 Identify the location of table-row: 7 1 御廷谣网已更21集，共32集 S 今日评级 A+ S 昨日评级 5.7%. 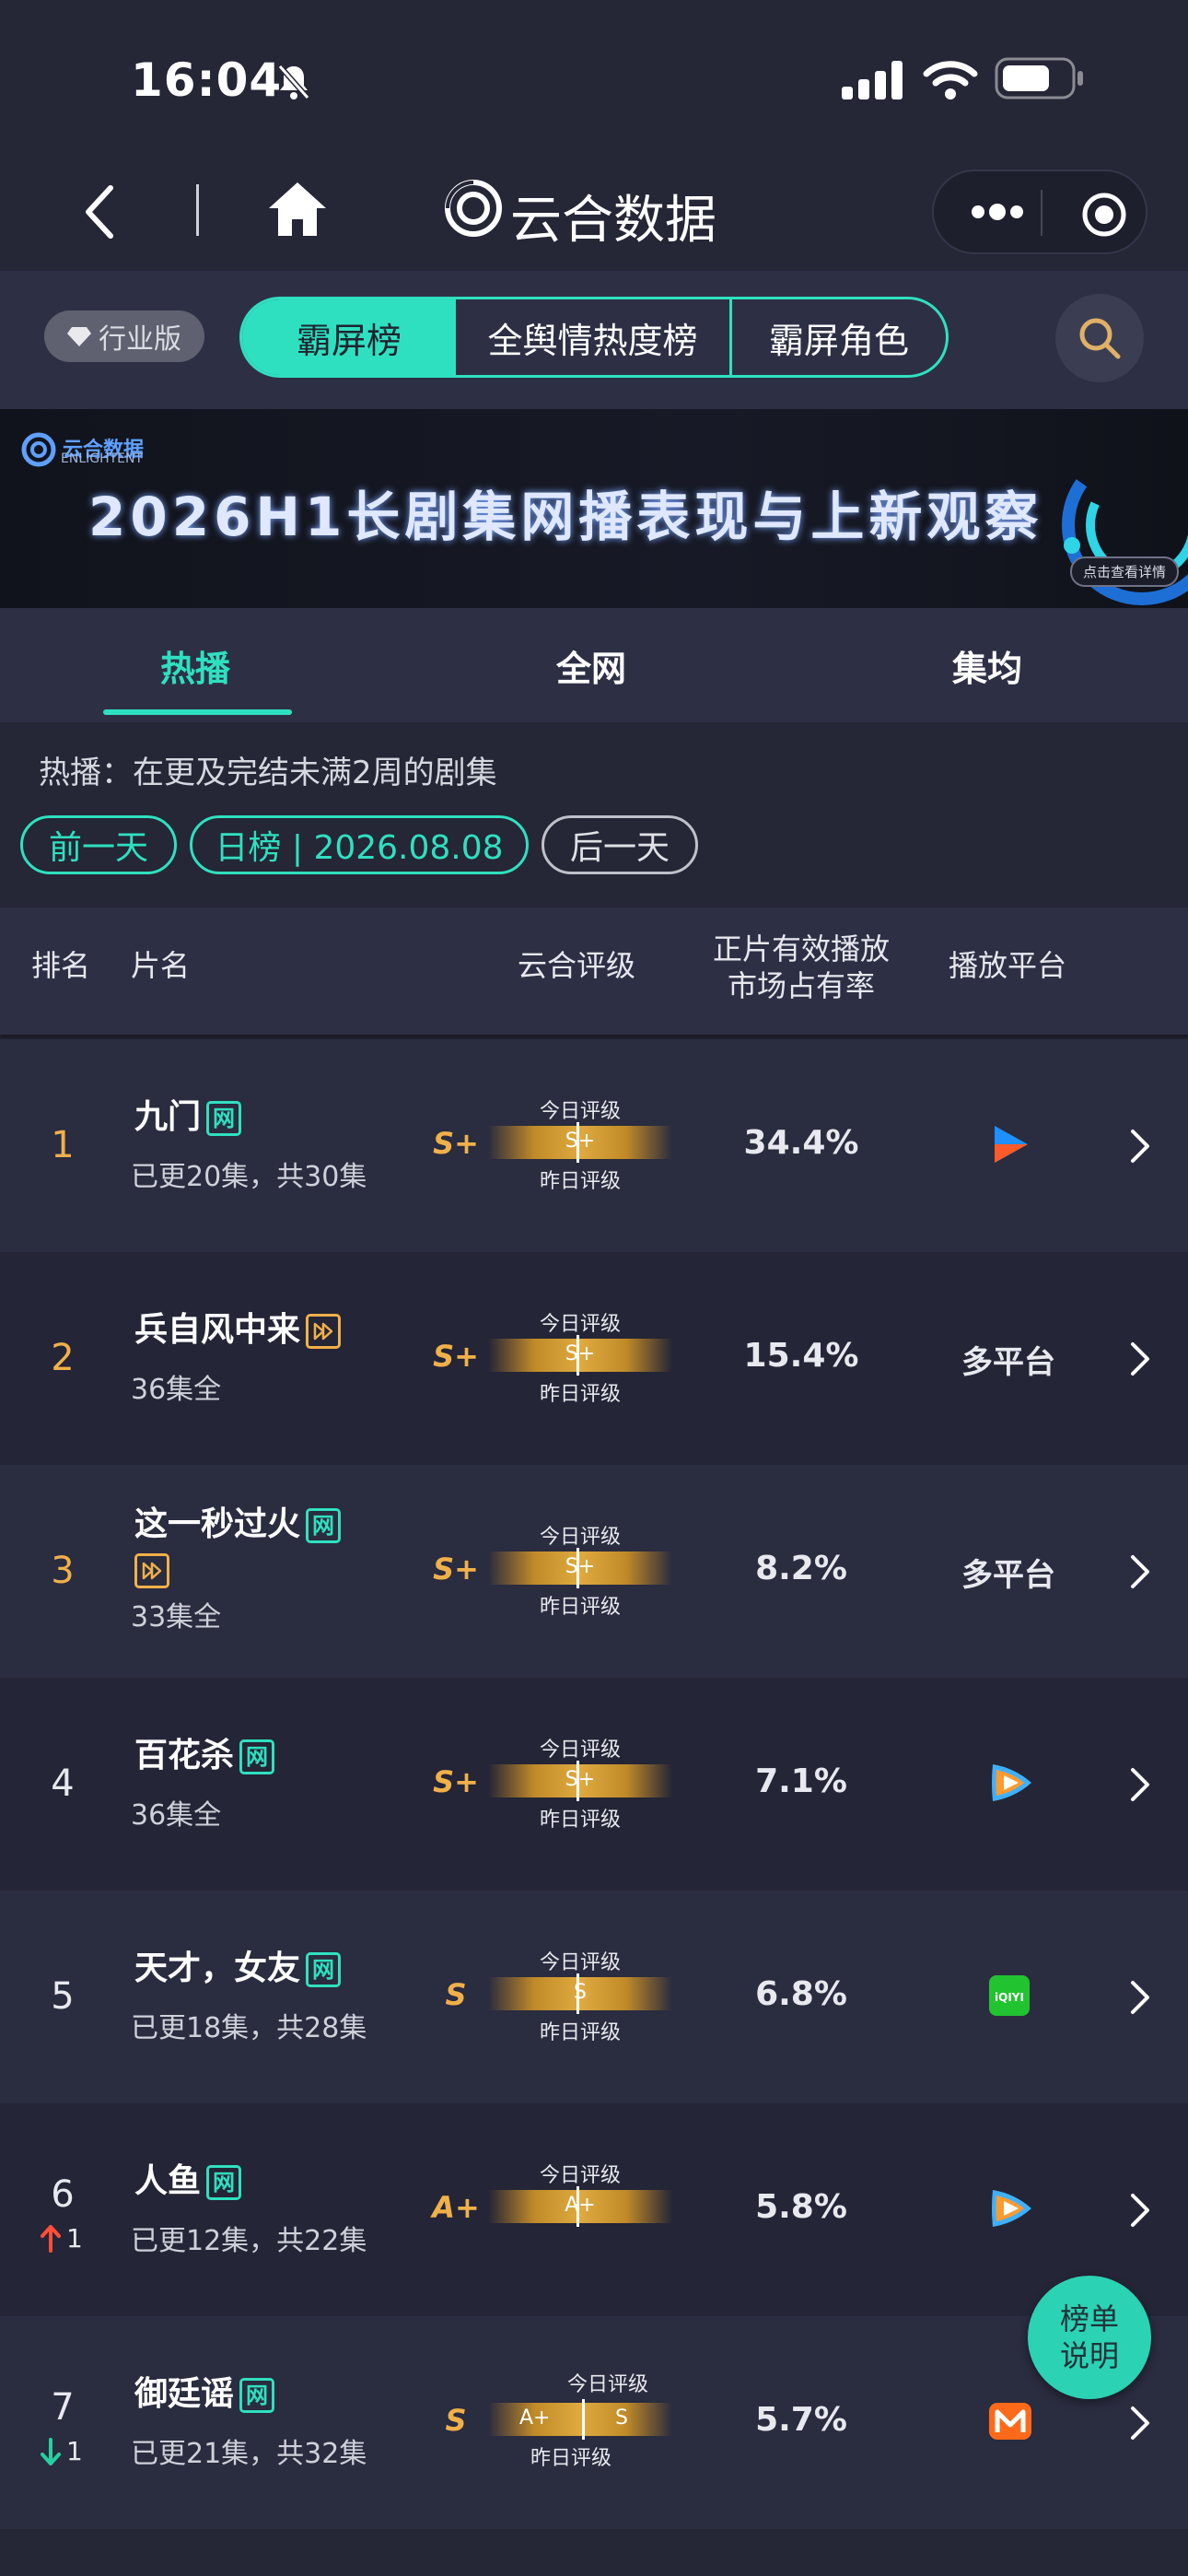
(594, 2422).